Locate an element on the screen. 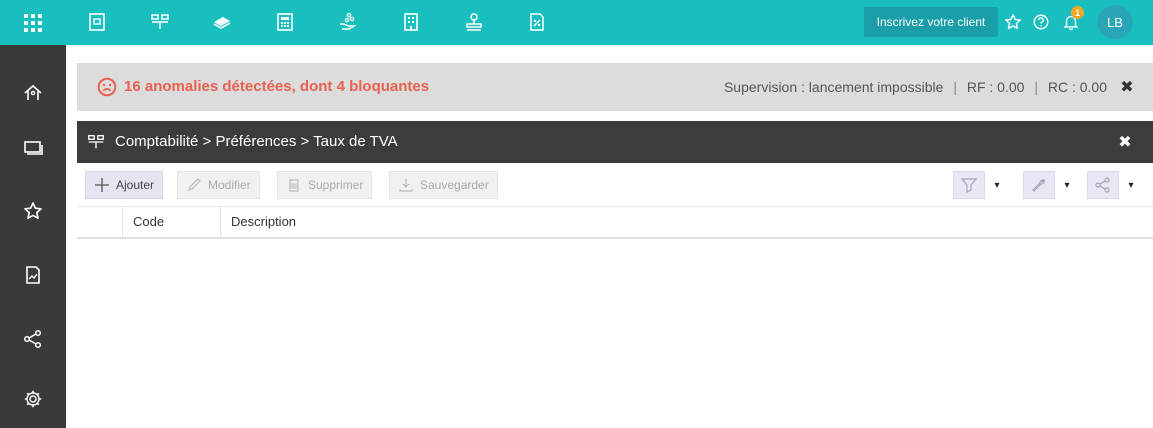 Image resolution: width=1153 pixels, height=428 pixels. favorites-button is located at coordinates (1013, 22).